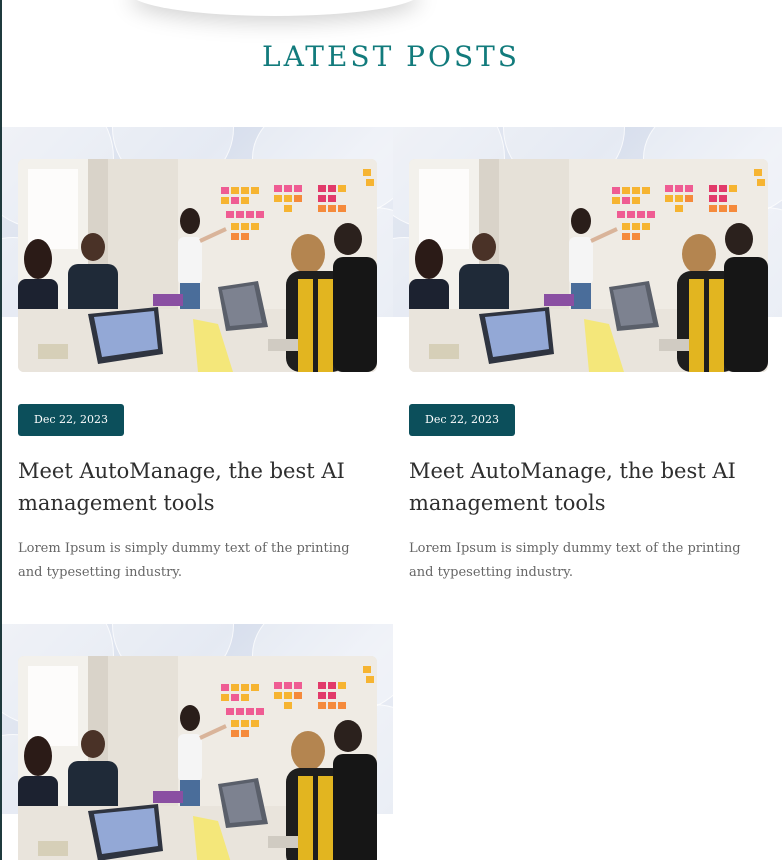 This screenshot has height=860, width=782. I want to click on top-shadow-decoration, so click(275, 8).